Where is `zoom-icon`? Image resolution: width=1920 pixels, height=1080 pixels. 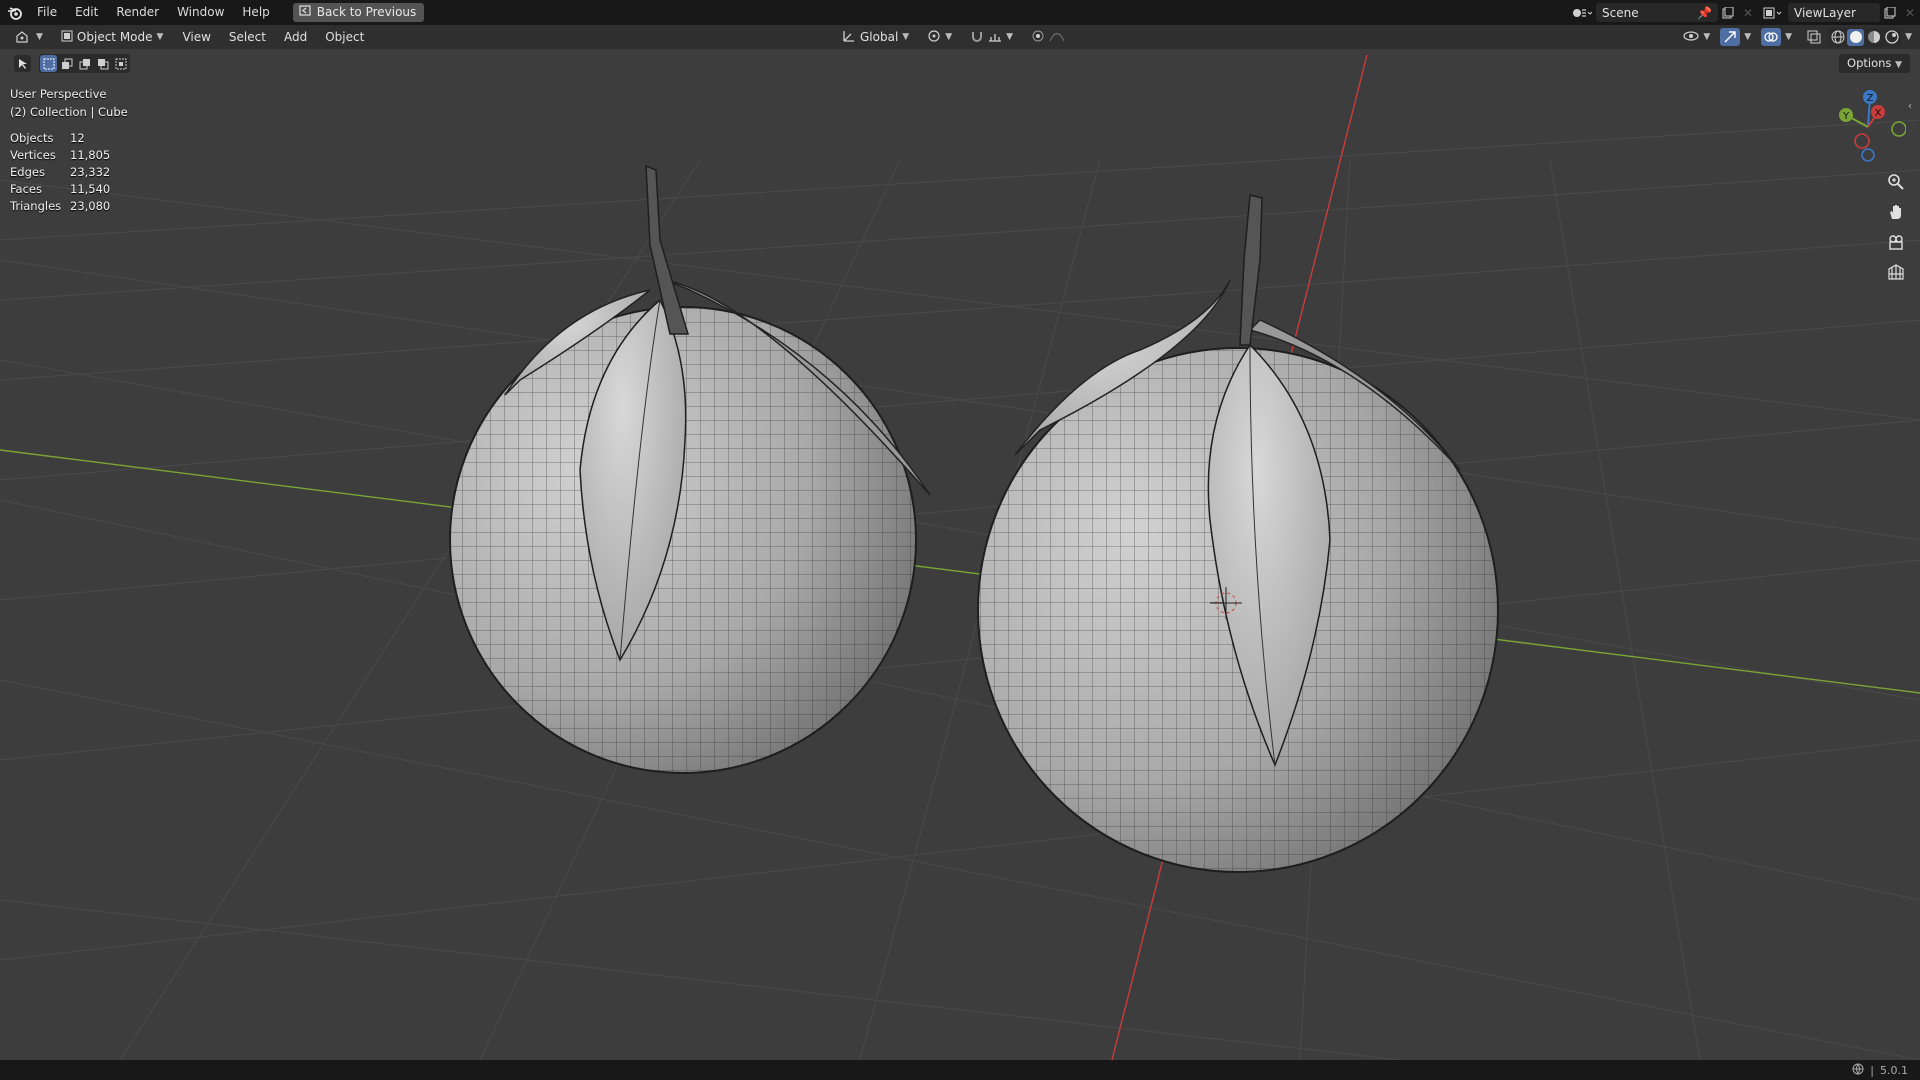
zoom-icon is located at coordinates (1896, 182).